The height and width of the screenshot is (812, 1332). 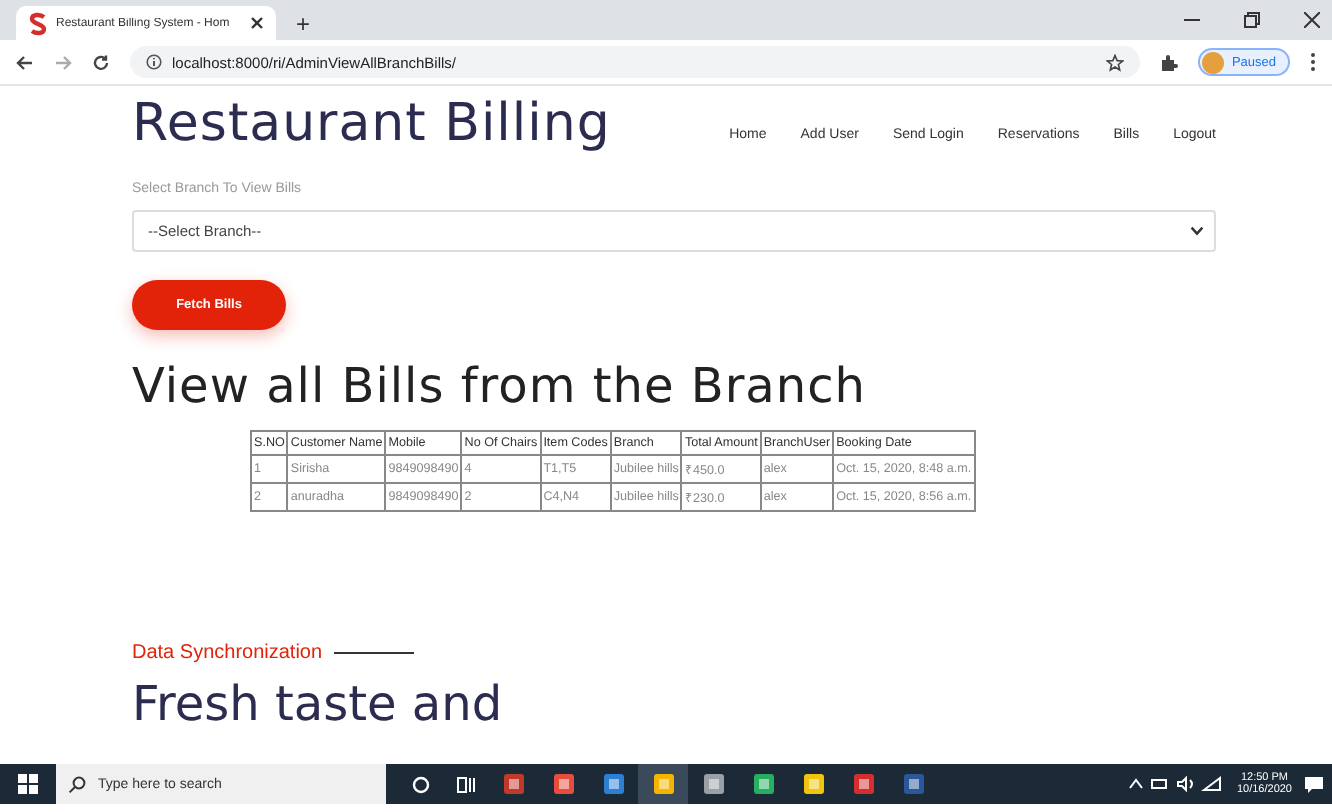 What do you see at coordinates (1252, 20) in the screenshot?
I see `restore-icon` at bounding box center [1252, 20].